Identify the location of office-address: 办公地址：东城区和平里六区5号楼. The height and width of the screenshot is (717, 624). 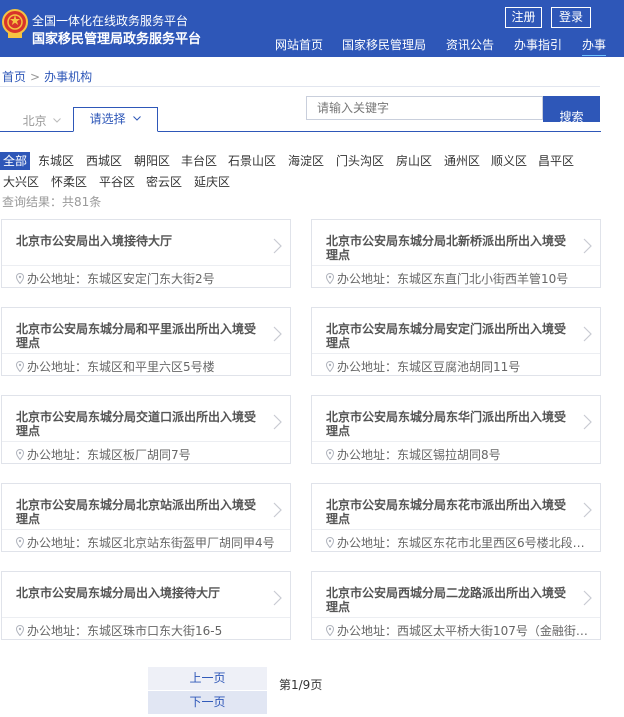
(151, 366).